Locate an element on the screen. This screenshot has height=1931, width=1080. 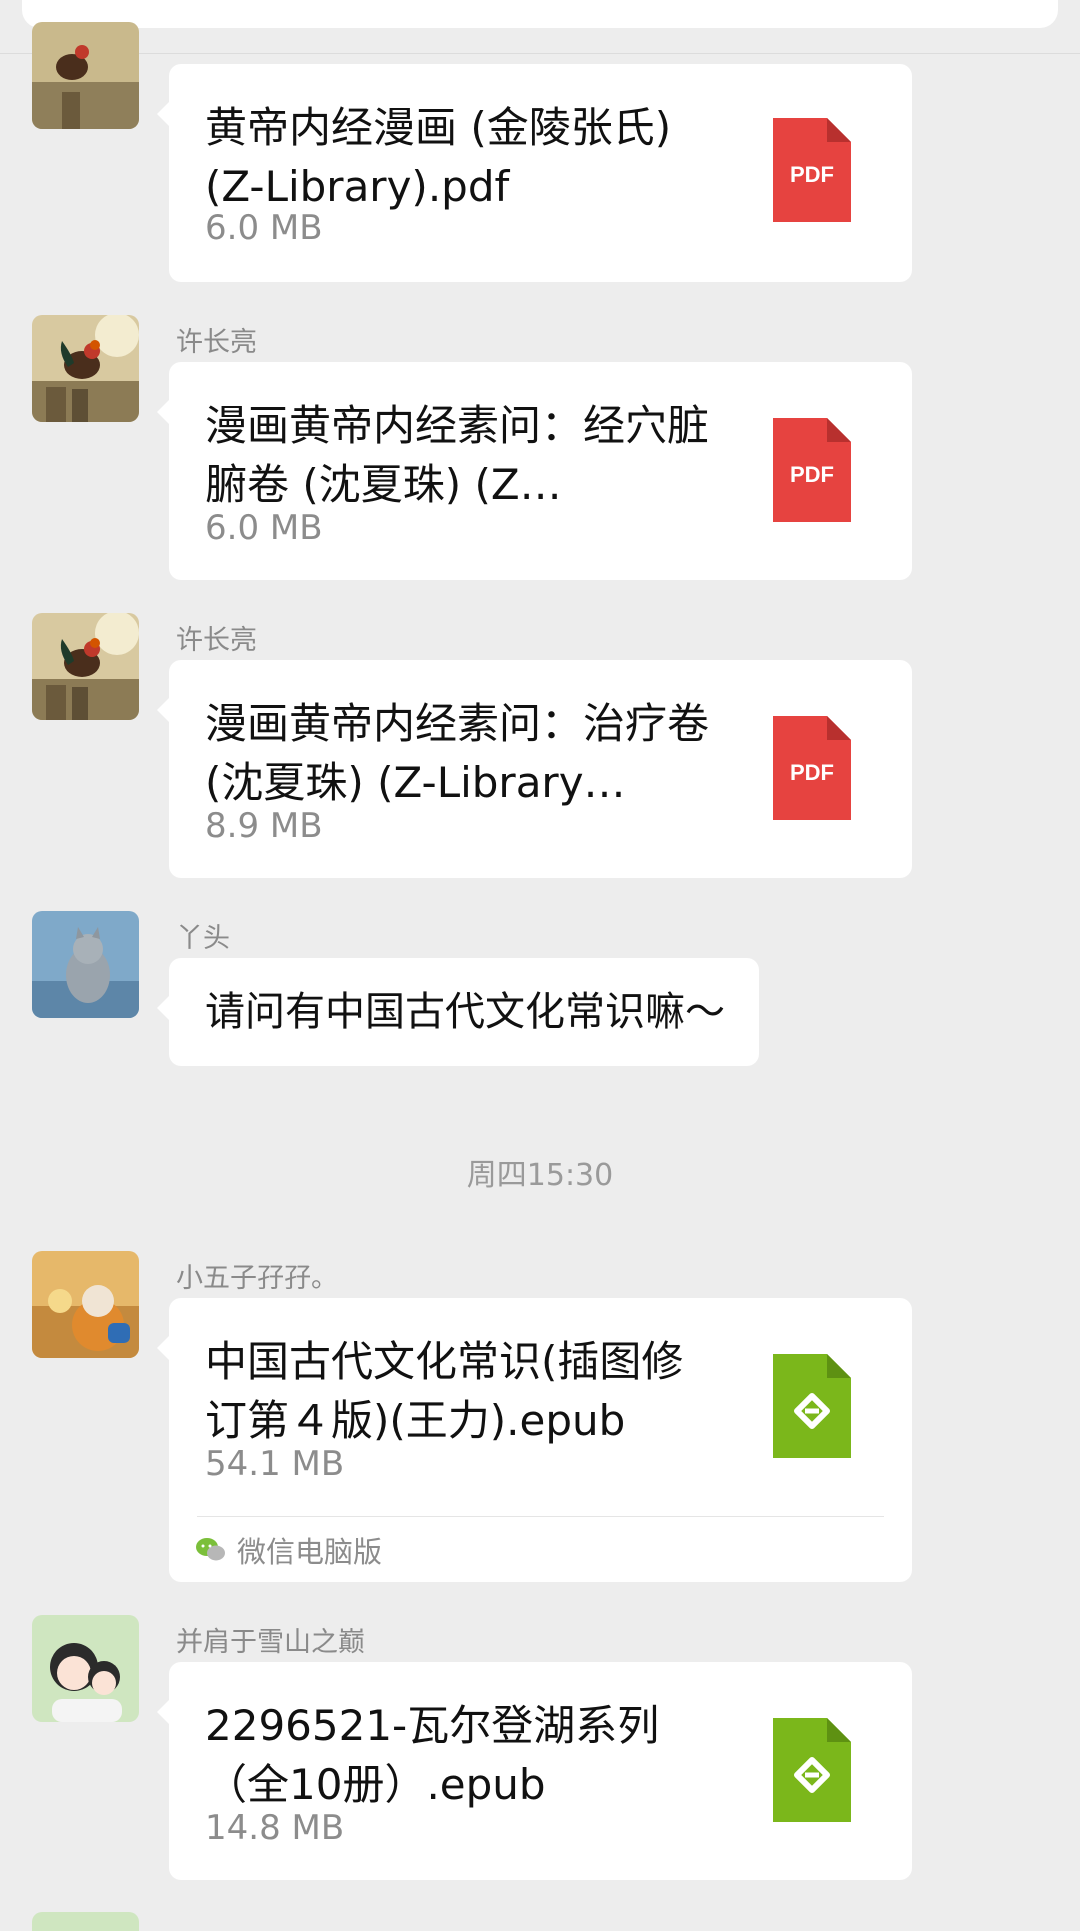
file-message: 黄帝内经漫画 (金陵张氏)(Z-Library).pdf 6.0 MB PDF is located at coordinates (534, 173).